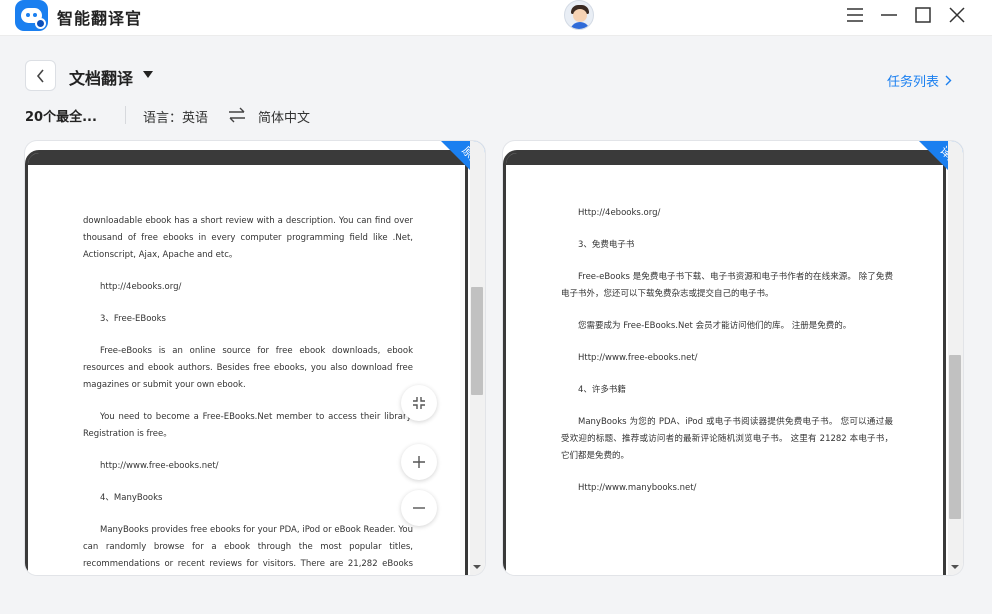 This screenshot has height=614, width=992. What do you see at coordinates (496, 18) in the screenshot?
I see `title-bar: 智能翻译官` at bounding box center [496, 18].